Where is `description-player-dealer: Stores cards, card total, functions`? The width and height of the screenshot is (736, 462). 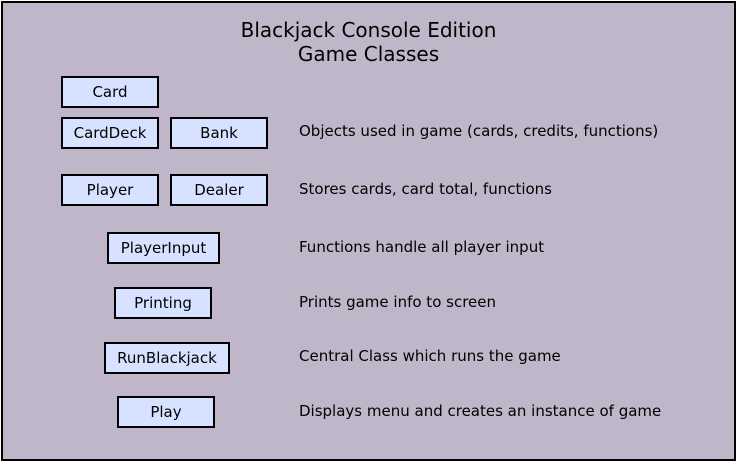 description-player-dealer: Stores cards, card total, functions is located at coordinates (426, 189).